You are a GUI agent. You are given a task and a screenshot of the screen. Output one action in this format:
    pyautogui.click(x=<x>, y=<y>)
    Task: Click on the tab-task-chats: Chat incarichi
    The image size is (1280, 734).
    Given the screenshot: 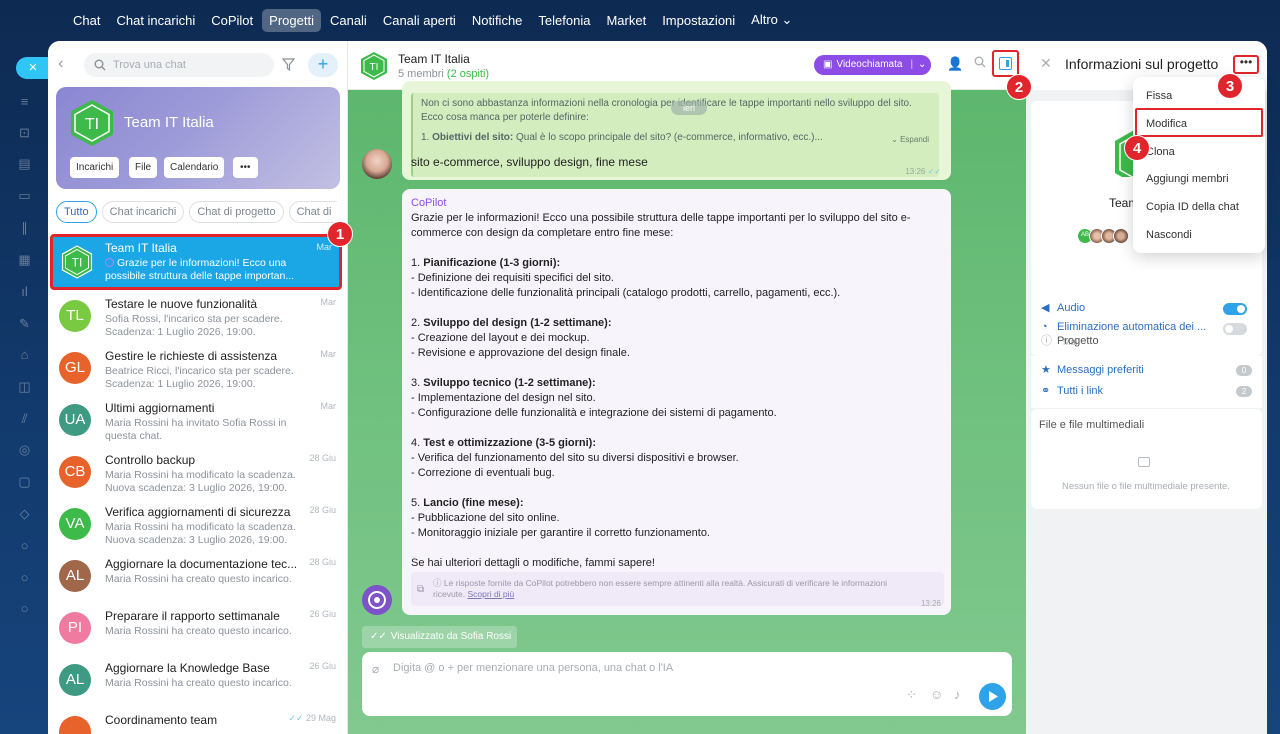 What is the action you would take?
    pyautogui.click(x=143, y=212)
    